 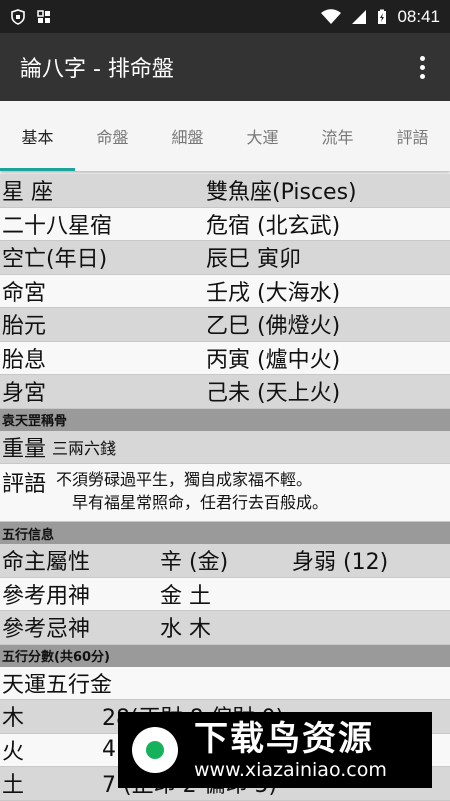 What do you see at coordinates (57, 685) in the screenshot?
I see `scores-header: 天運五行金` at bounding box center [57, 685].